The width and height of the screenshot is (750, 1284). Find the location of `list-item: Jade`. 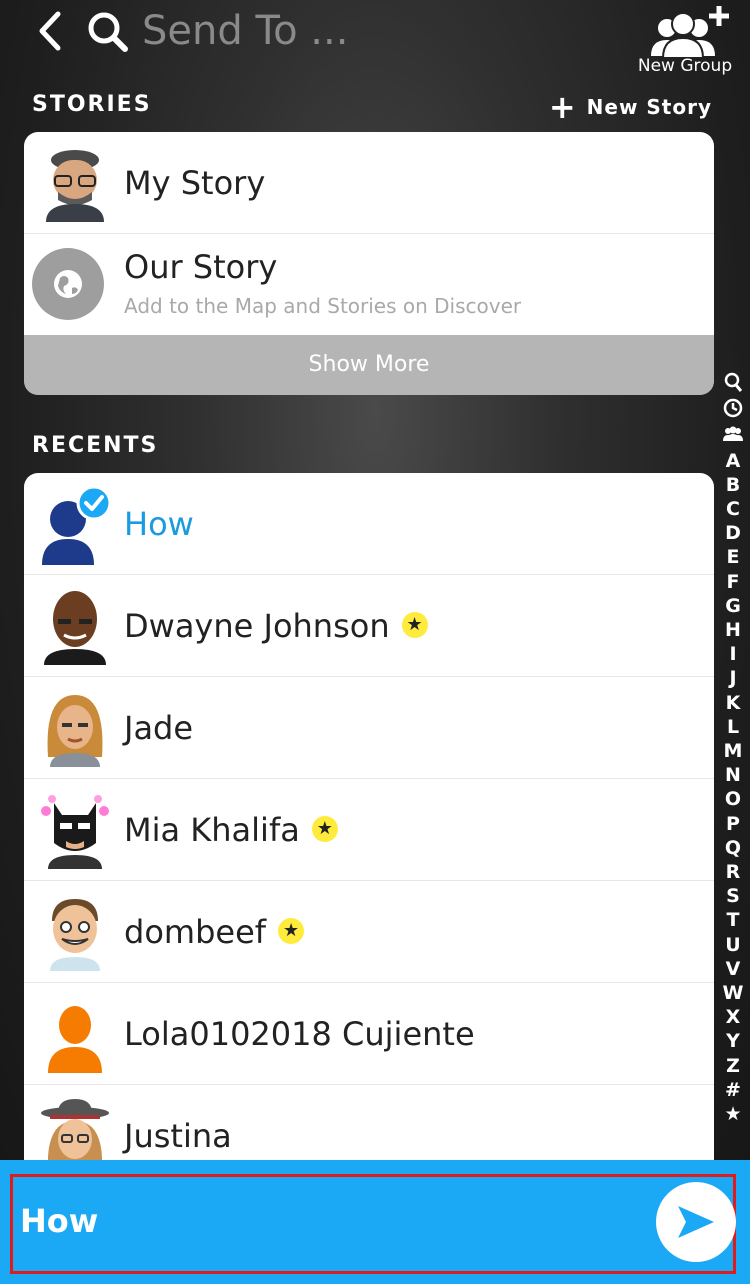

list-item: Jade is located at coordinates (369, 728).